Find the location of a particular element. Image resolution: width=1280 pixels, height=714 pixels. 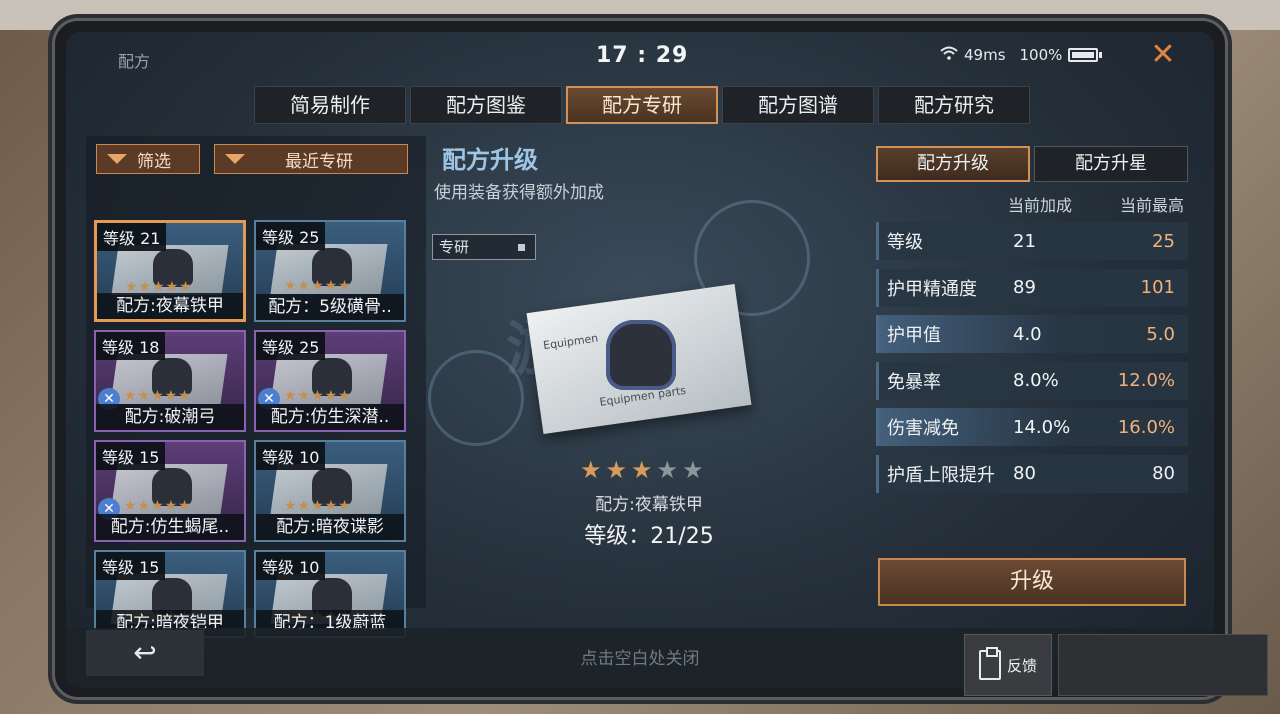

recipe-card: ✕ ★★★★★ 等级 15 配方:仿生蝎尾.. is located at coordinates (170, 491).